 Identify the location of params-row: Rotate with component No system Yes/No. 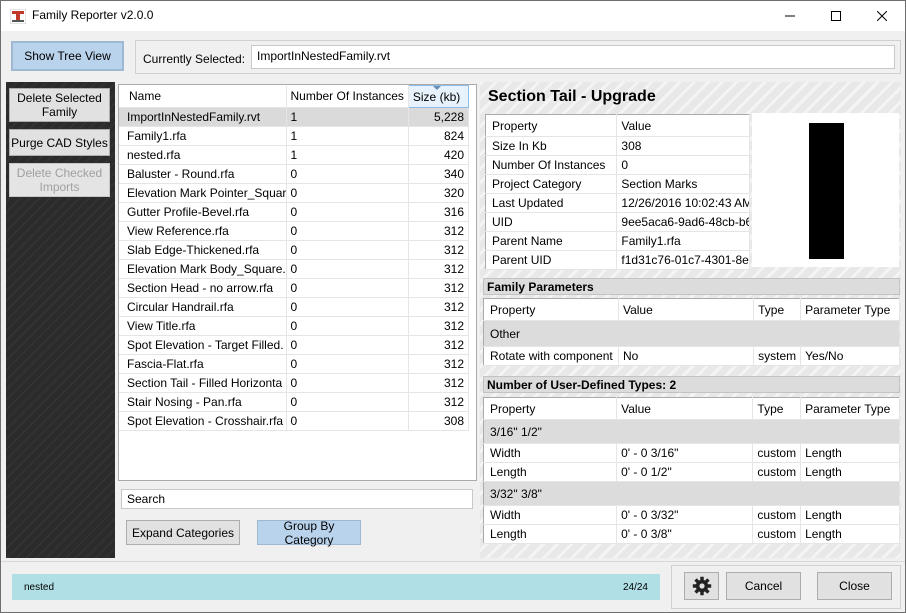
(691, 356).